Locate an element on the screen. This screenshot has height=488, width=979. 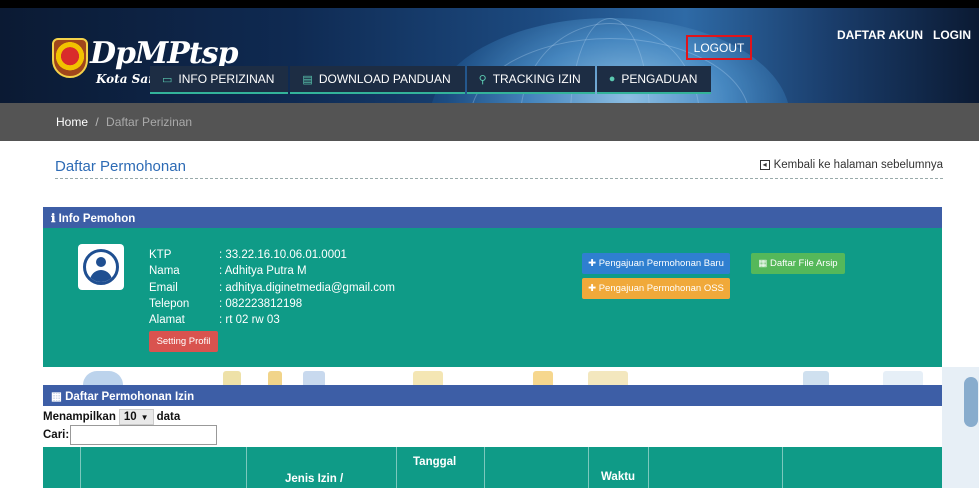
nav-label: DOWNLOAD PANDUAN is located at coordinates (384, 79).